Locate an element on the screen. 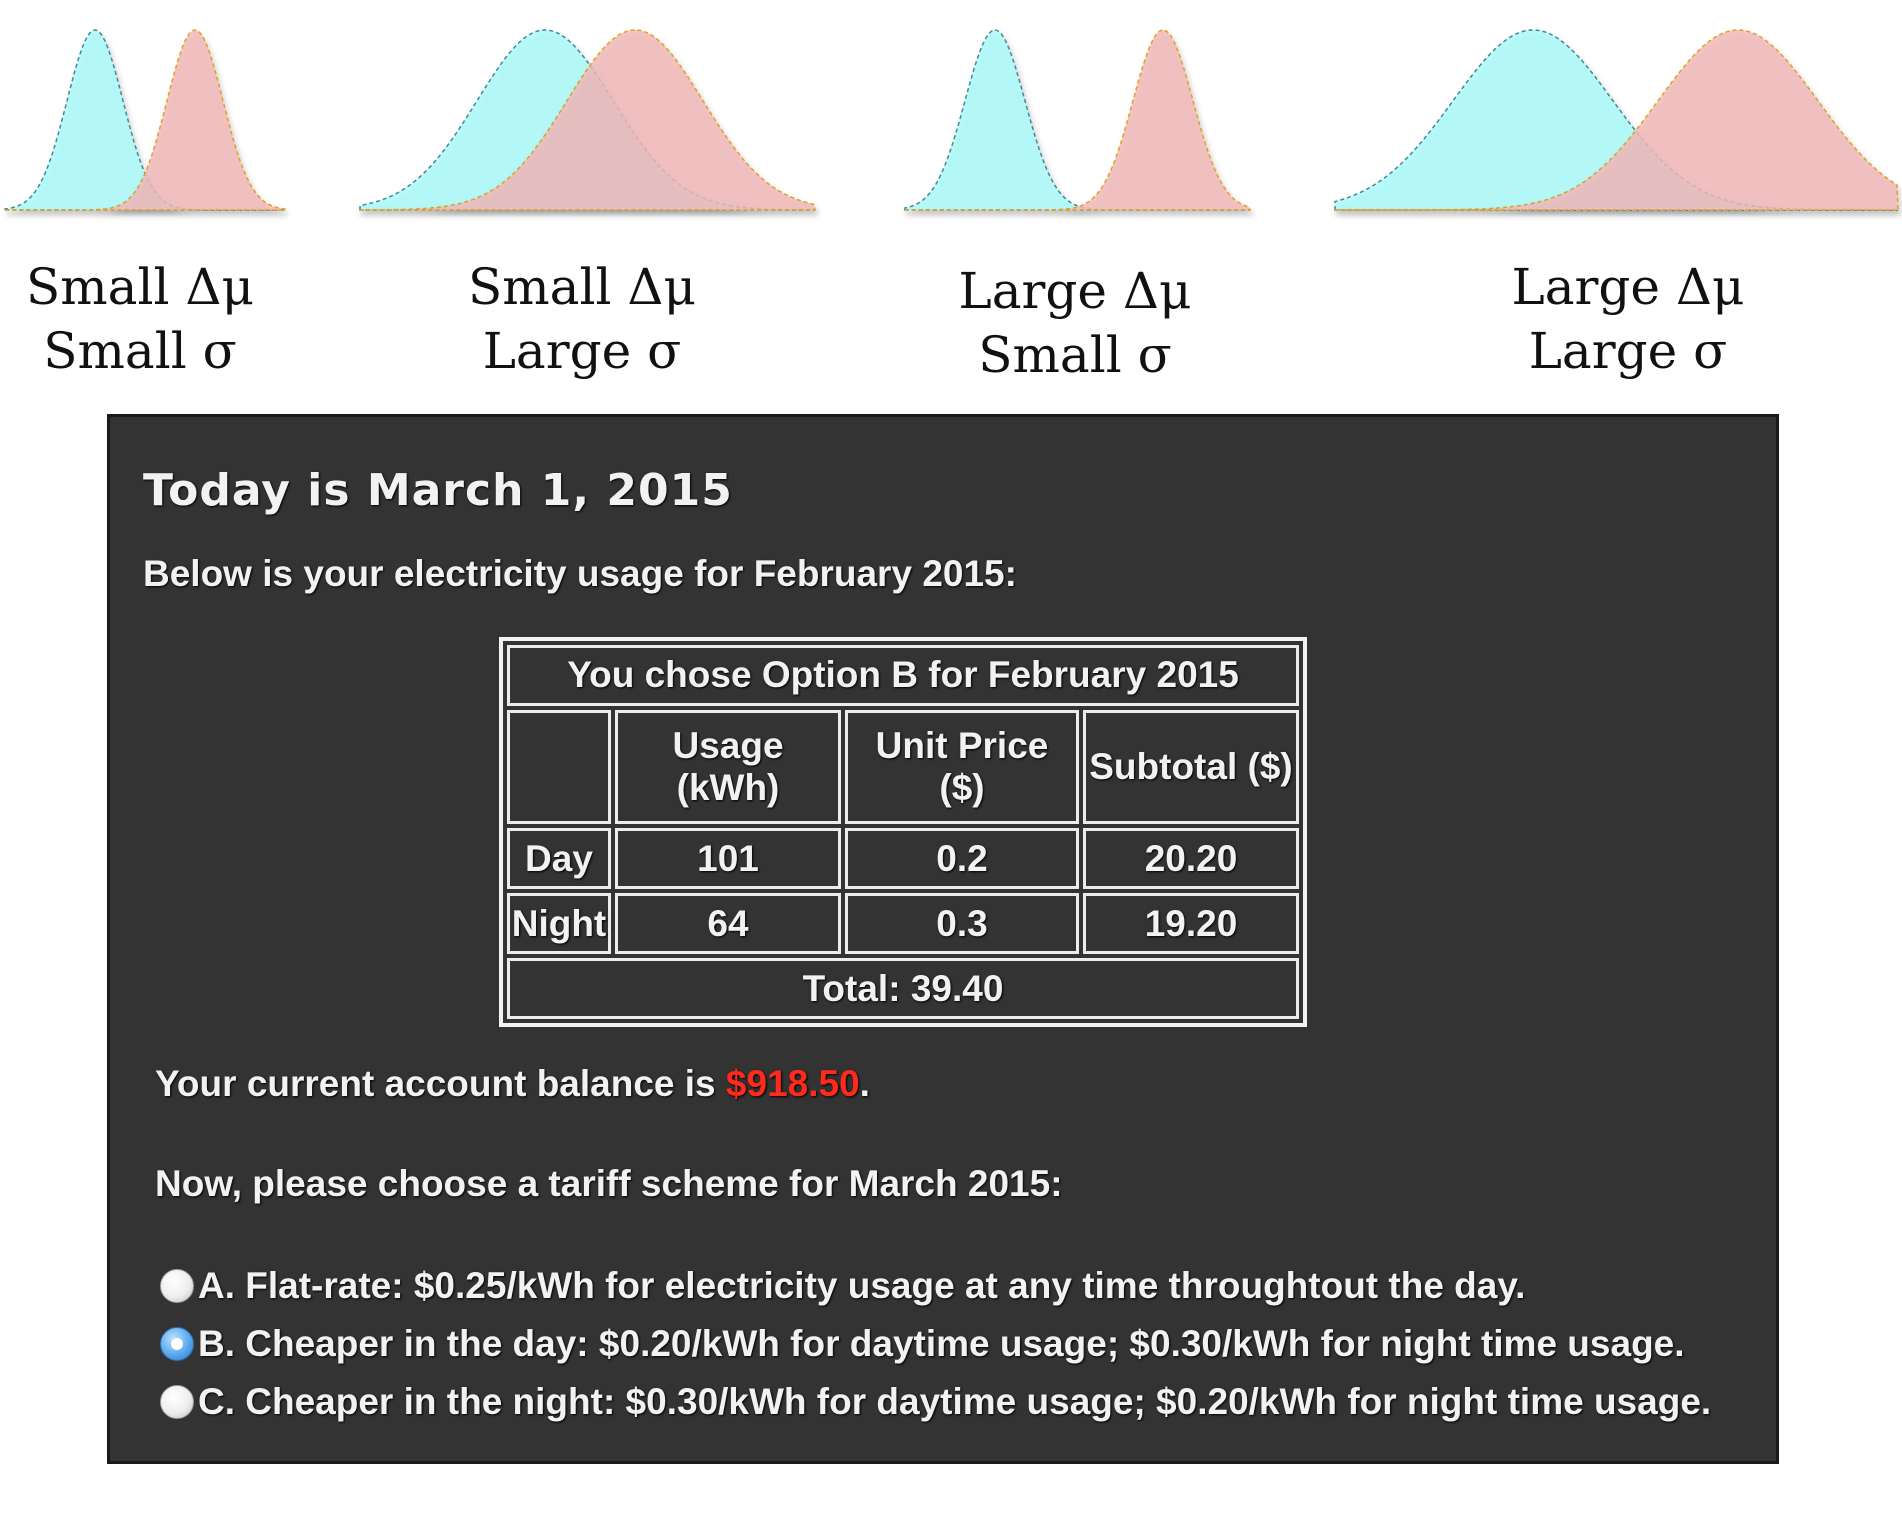 The height and width of the screenshot is (1522, 1902). table-cell-unit-price: 0.2 is located at coordinates (962, 859).